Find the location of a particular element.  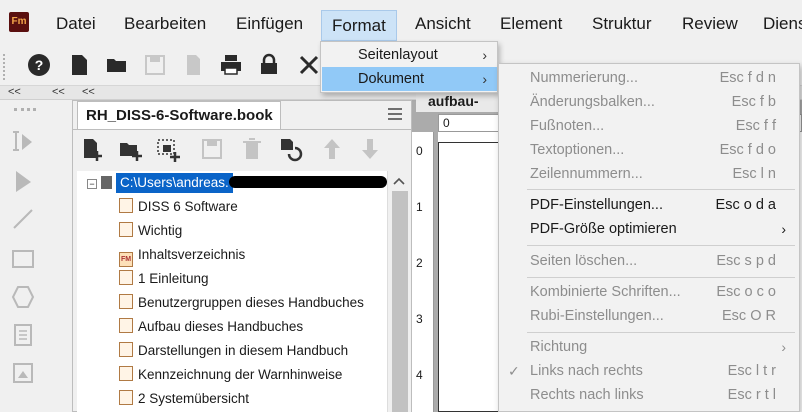

book-tab: RH_DISS-6-Software.book is located at coordinates (179, 115).